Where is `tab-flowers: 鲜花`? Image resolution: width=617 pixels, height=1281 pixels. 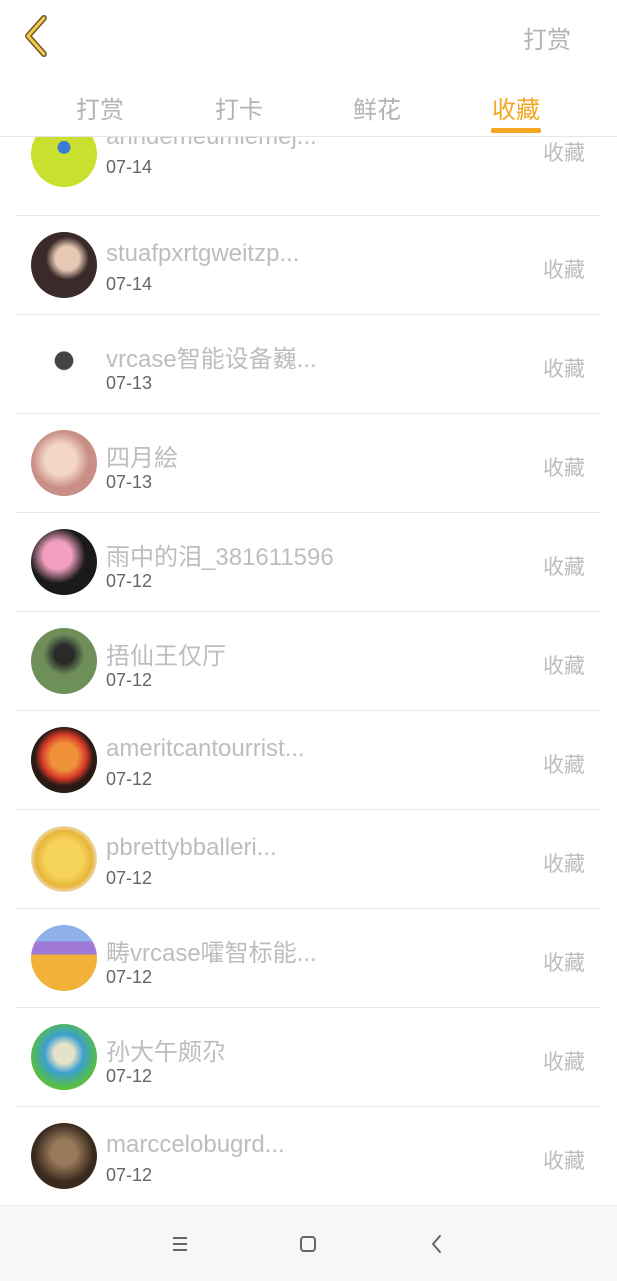
tab-flowers: 鲜花 is located at coordinates (377, 107).